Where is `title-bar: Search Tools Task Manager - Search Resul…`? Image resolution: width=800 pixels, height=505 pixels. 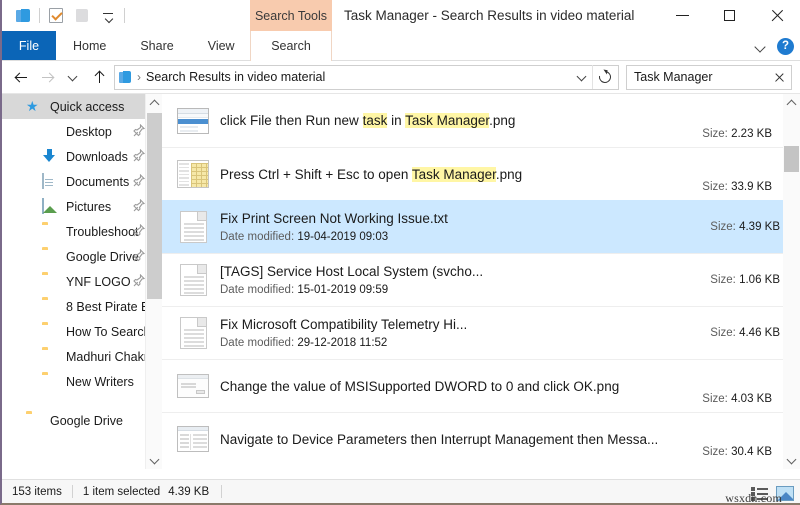
title-bar: Search Tools Task Manager - Search Resul… is located at coordinates (401, 15).